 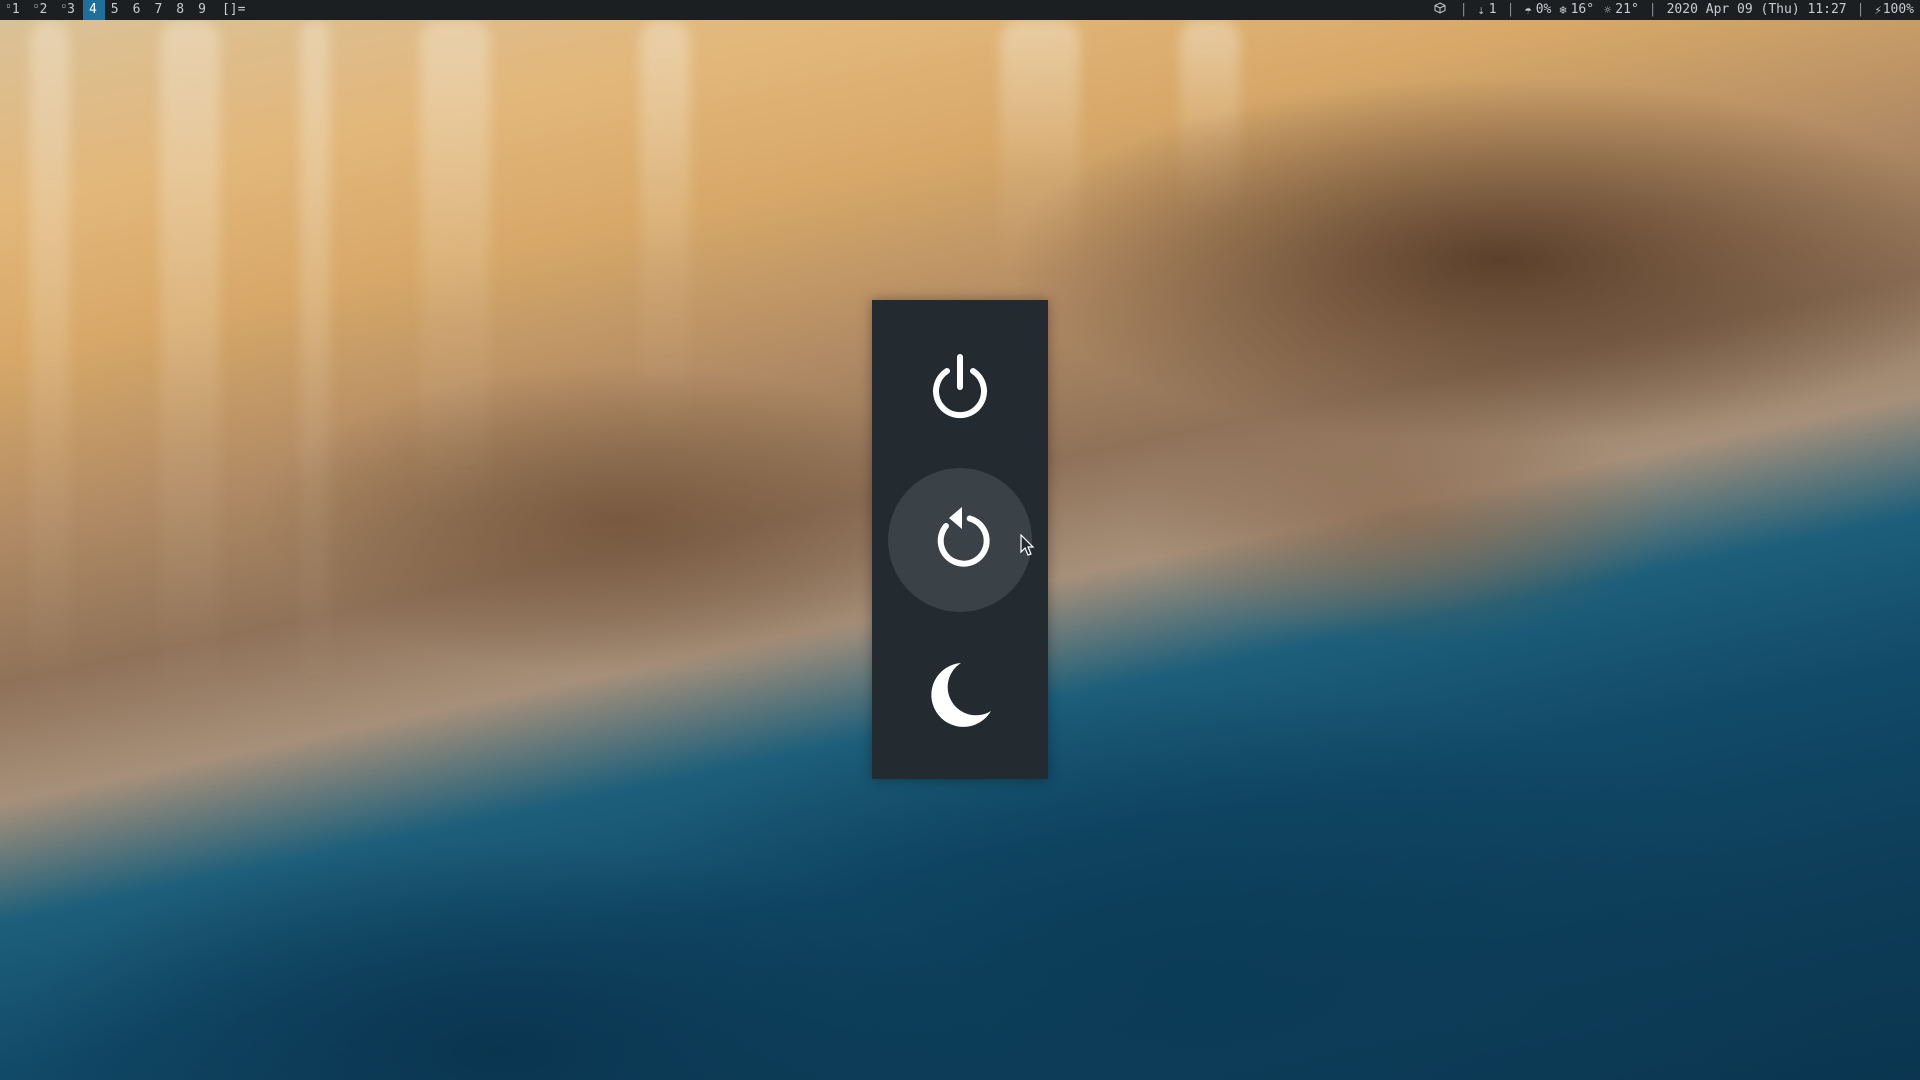 I want to click on restart-icon, so click(x=963, y=537).